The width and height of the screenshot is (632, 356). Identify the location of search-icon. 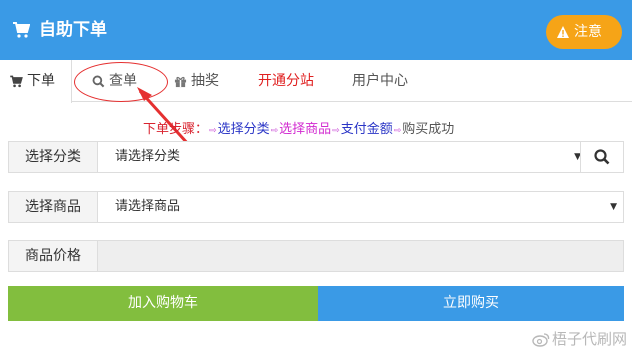
(602, 157).